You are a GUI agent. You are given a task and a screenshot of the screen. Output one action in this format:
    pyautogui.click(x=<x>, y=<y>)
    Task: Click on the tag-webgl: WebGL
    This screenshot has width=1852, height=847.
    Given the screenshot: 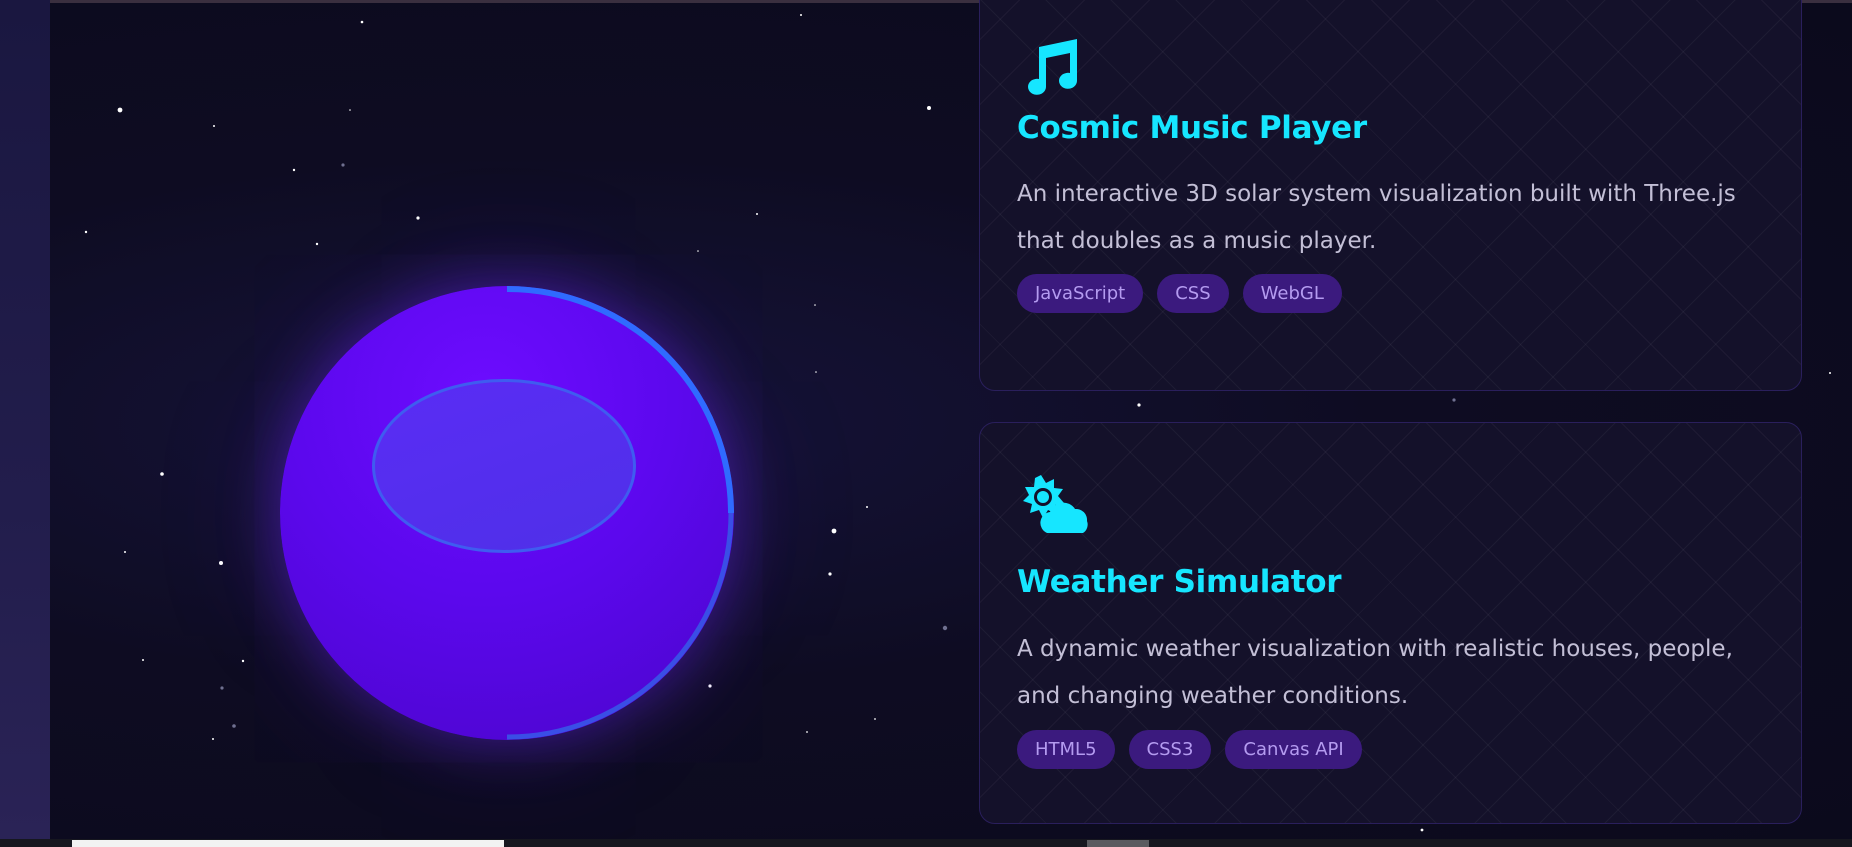 What is the action you would take?
    pyautogui.click(x=1292, y=293)
    